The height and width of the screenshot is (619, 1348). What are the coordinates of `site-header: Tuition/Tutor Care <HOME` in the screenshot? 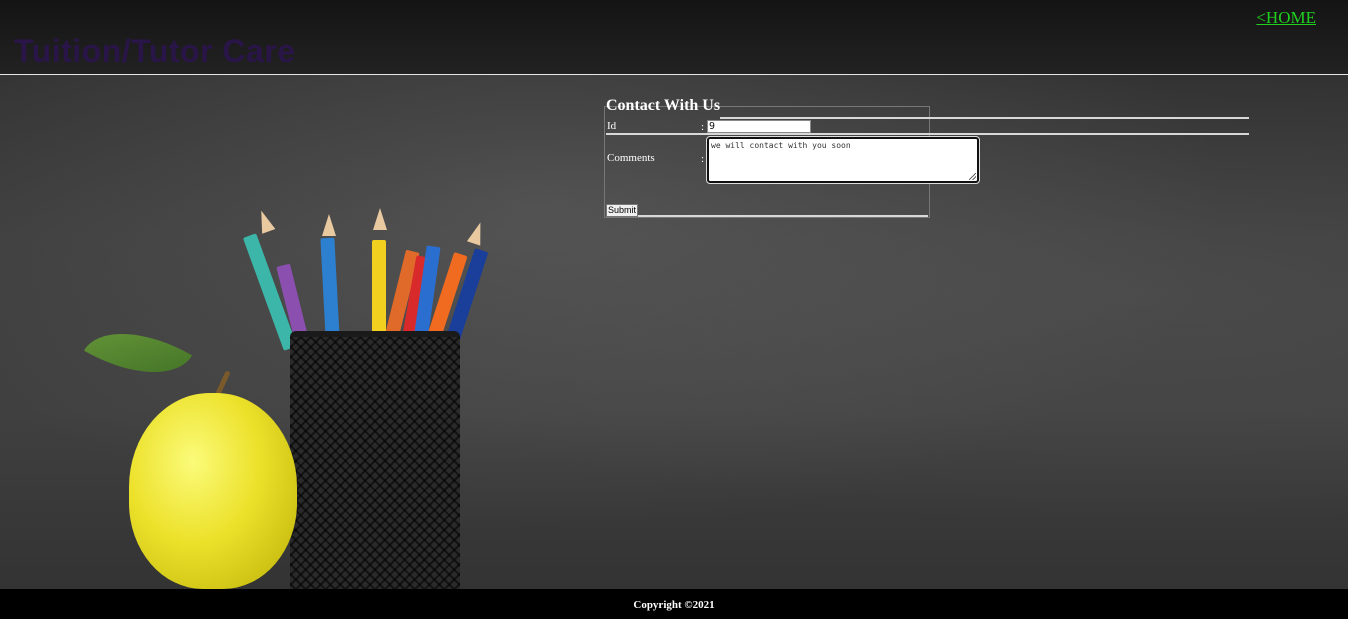 It's located at (674, 37).